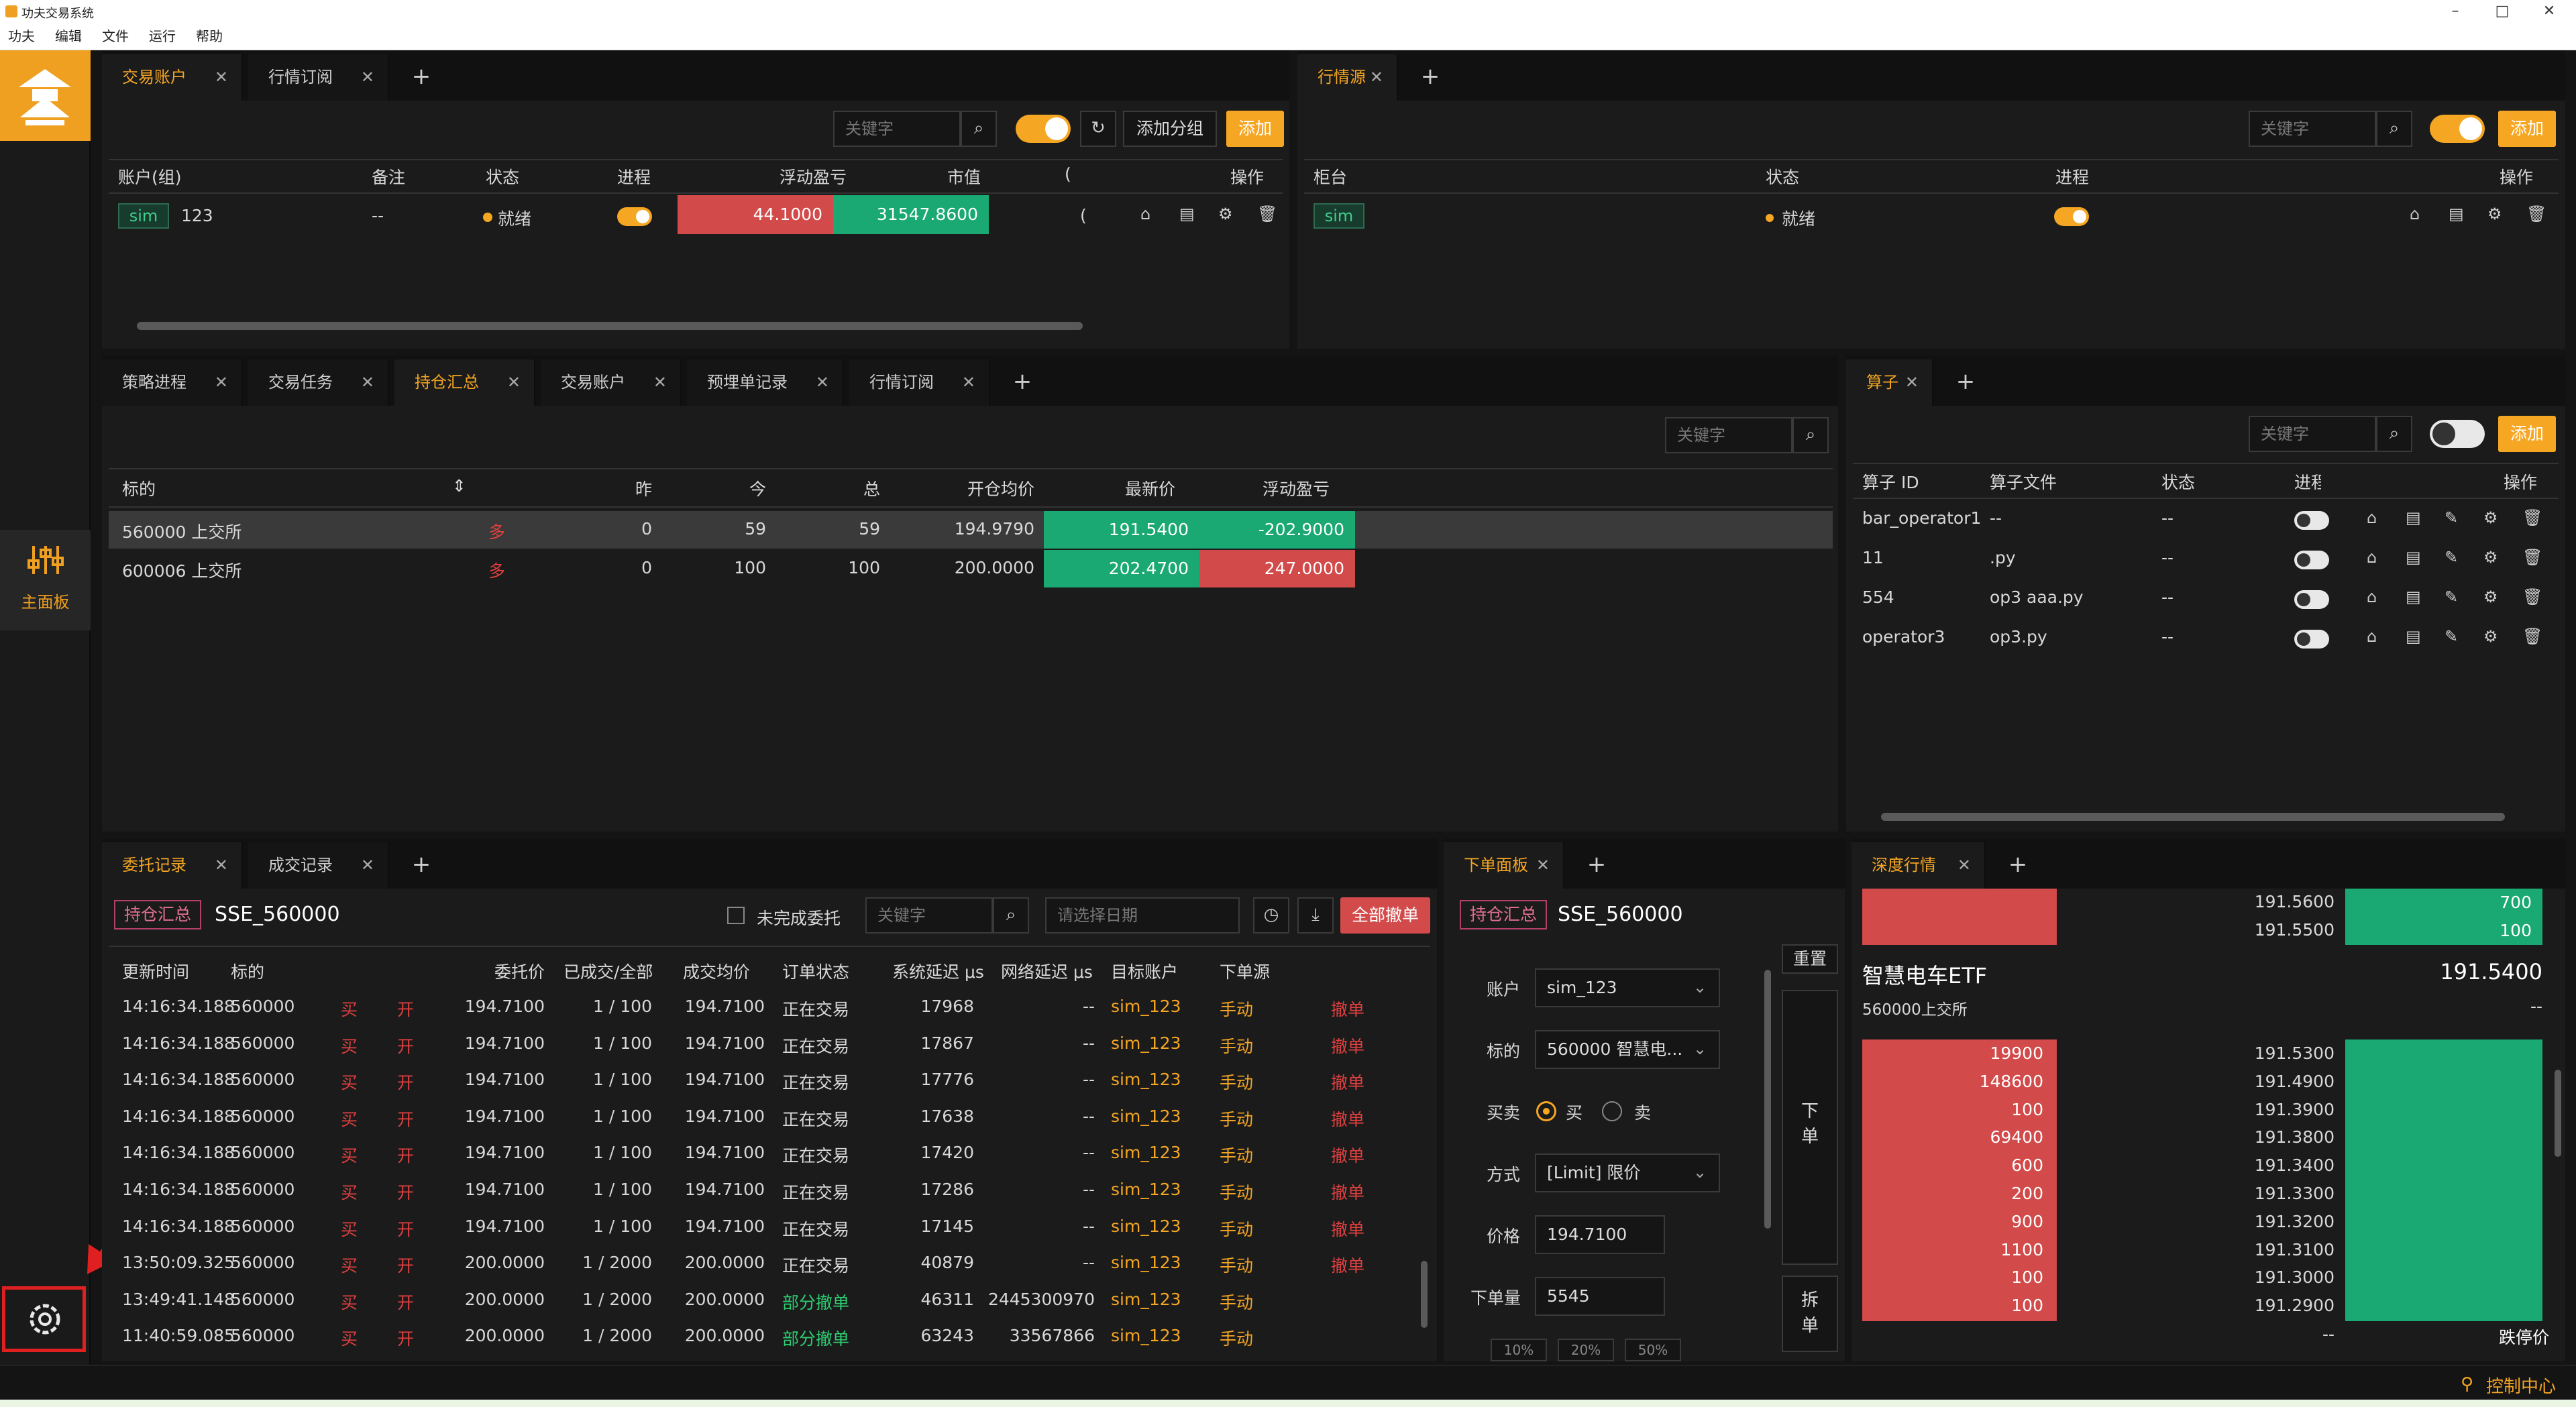 Image resolution: width=2576 pixels, height=1407 pixels. Describe the element at coordinates (1047, 971) in the screenshot. I see `col-net-latency: 网络延迟 μs` at that location.